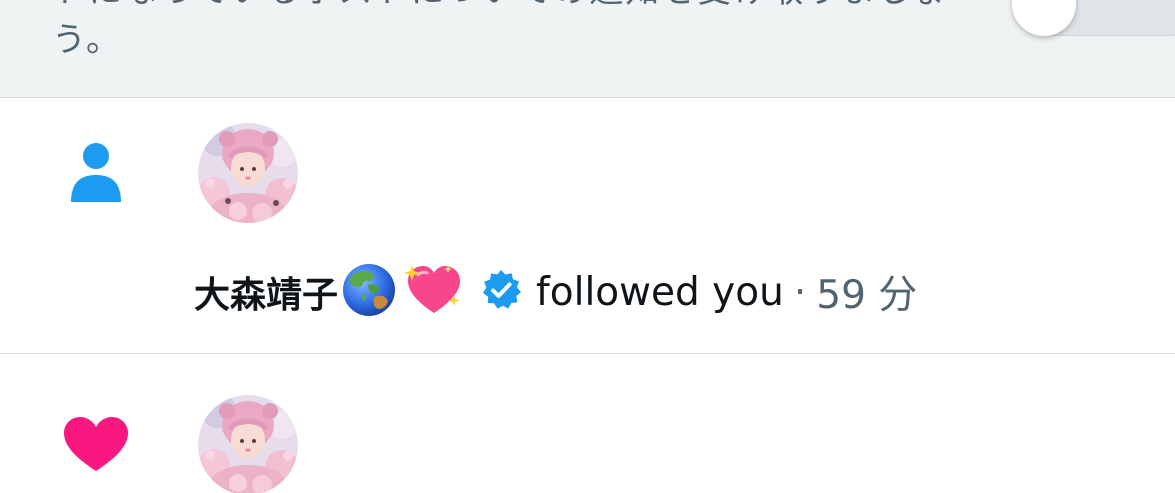 The width and height of the screenshot is (1175, 493). Describe the element at coordinates (1093, 18) in the screenshot. I see `notification-toggle` at that location.